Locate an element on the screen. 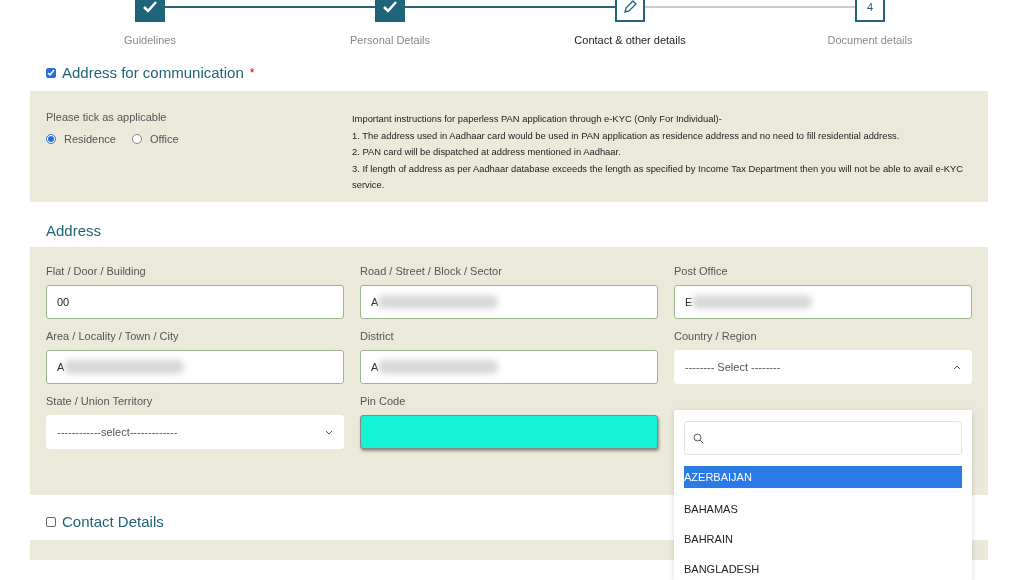  step-label: Guidelines is located at coordinates (150, 40).